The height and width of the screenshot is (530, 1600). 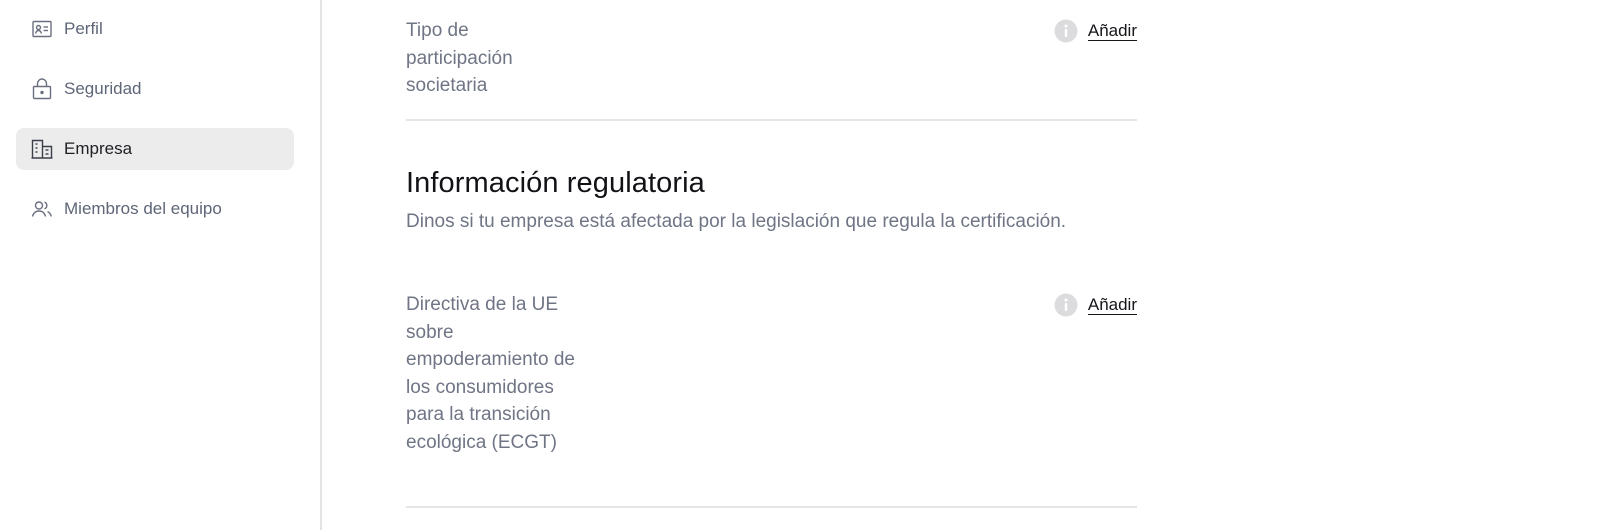 I want to click on sidebar-item-label: Perfil, so click(x=83, y=28).